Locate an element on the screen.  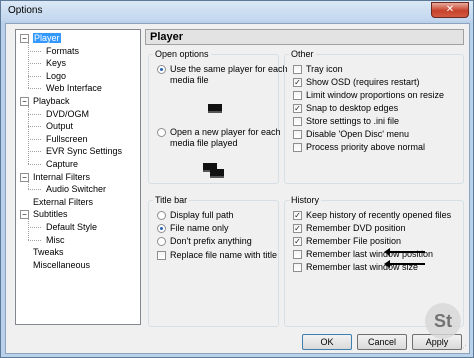
tree-item-label: Audio Switcher is located at coordinates (76, 189).